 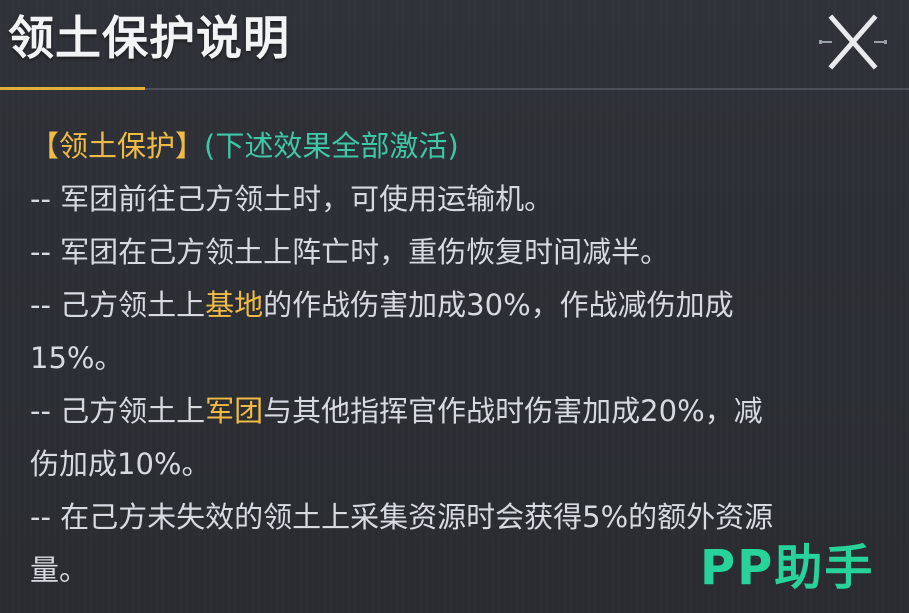 What do you see at coordinates (118, 411) in the screenshot?
I see `effect-line-4-prefix: -- 己方领土上` at bounding box center [118, 411].